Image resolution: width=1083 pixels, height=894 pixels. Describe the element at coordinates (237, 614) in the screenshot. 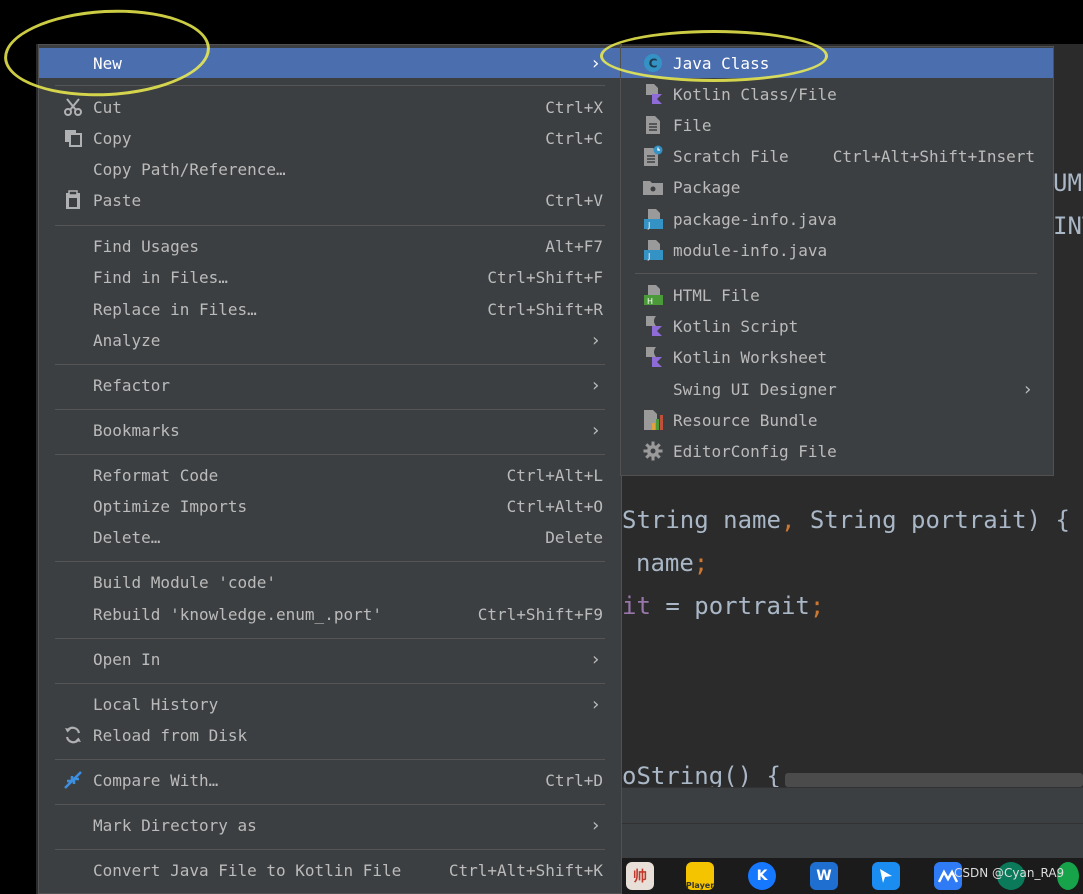

I see `menu-item-label: Rebuild 'knowledge.enum_.port'` at that location.